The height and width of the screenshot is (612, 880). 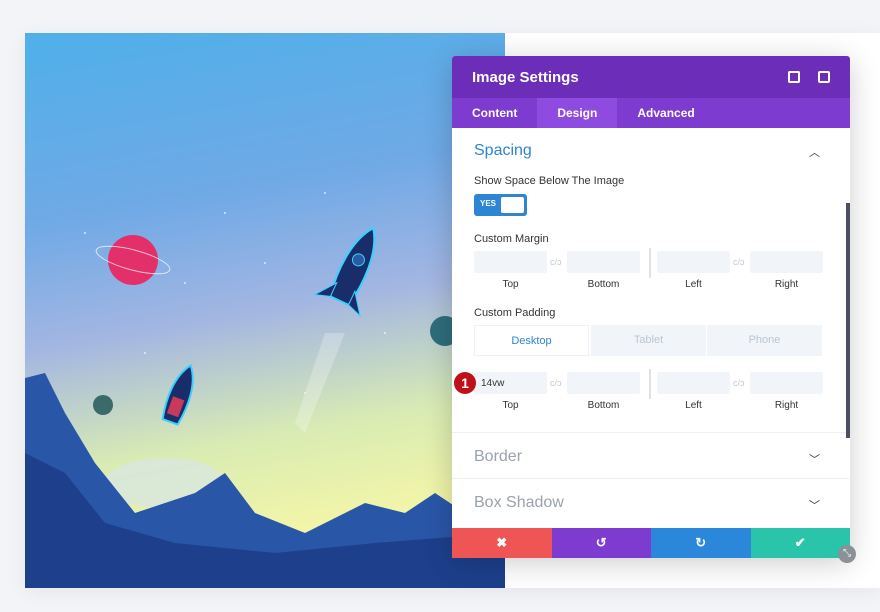 I want to click on step-badge: 1, so click(x=465, y=383).